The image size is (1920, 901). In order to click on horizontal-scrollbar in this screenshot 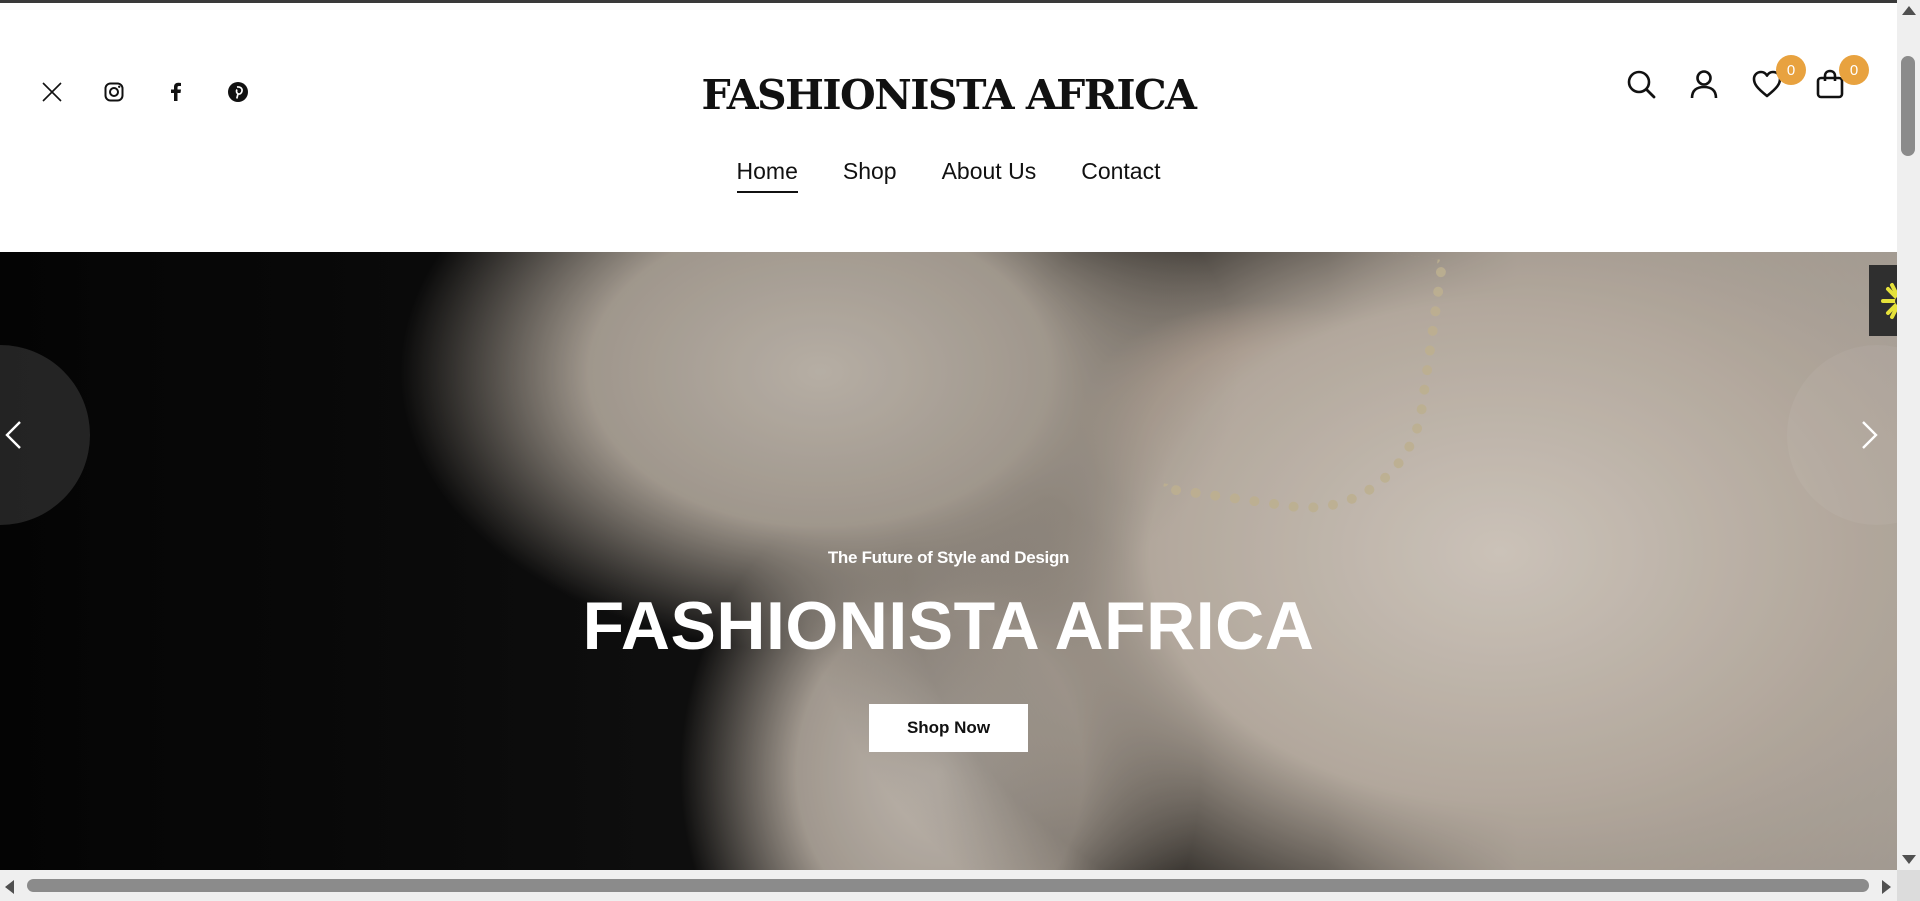, I will do `click(948, 885)`.